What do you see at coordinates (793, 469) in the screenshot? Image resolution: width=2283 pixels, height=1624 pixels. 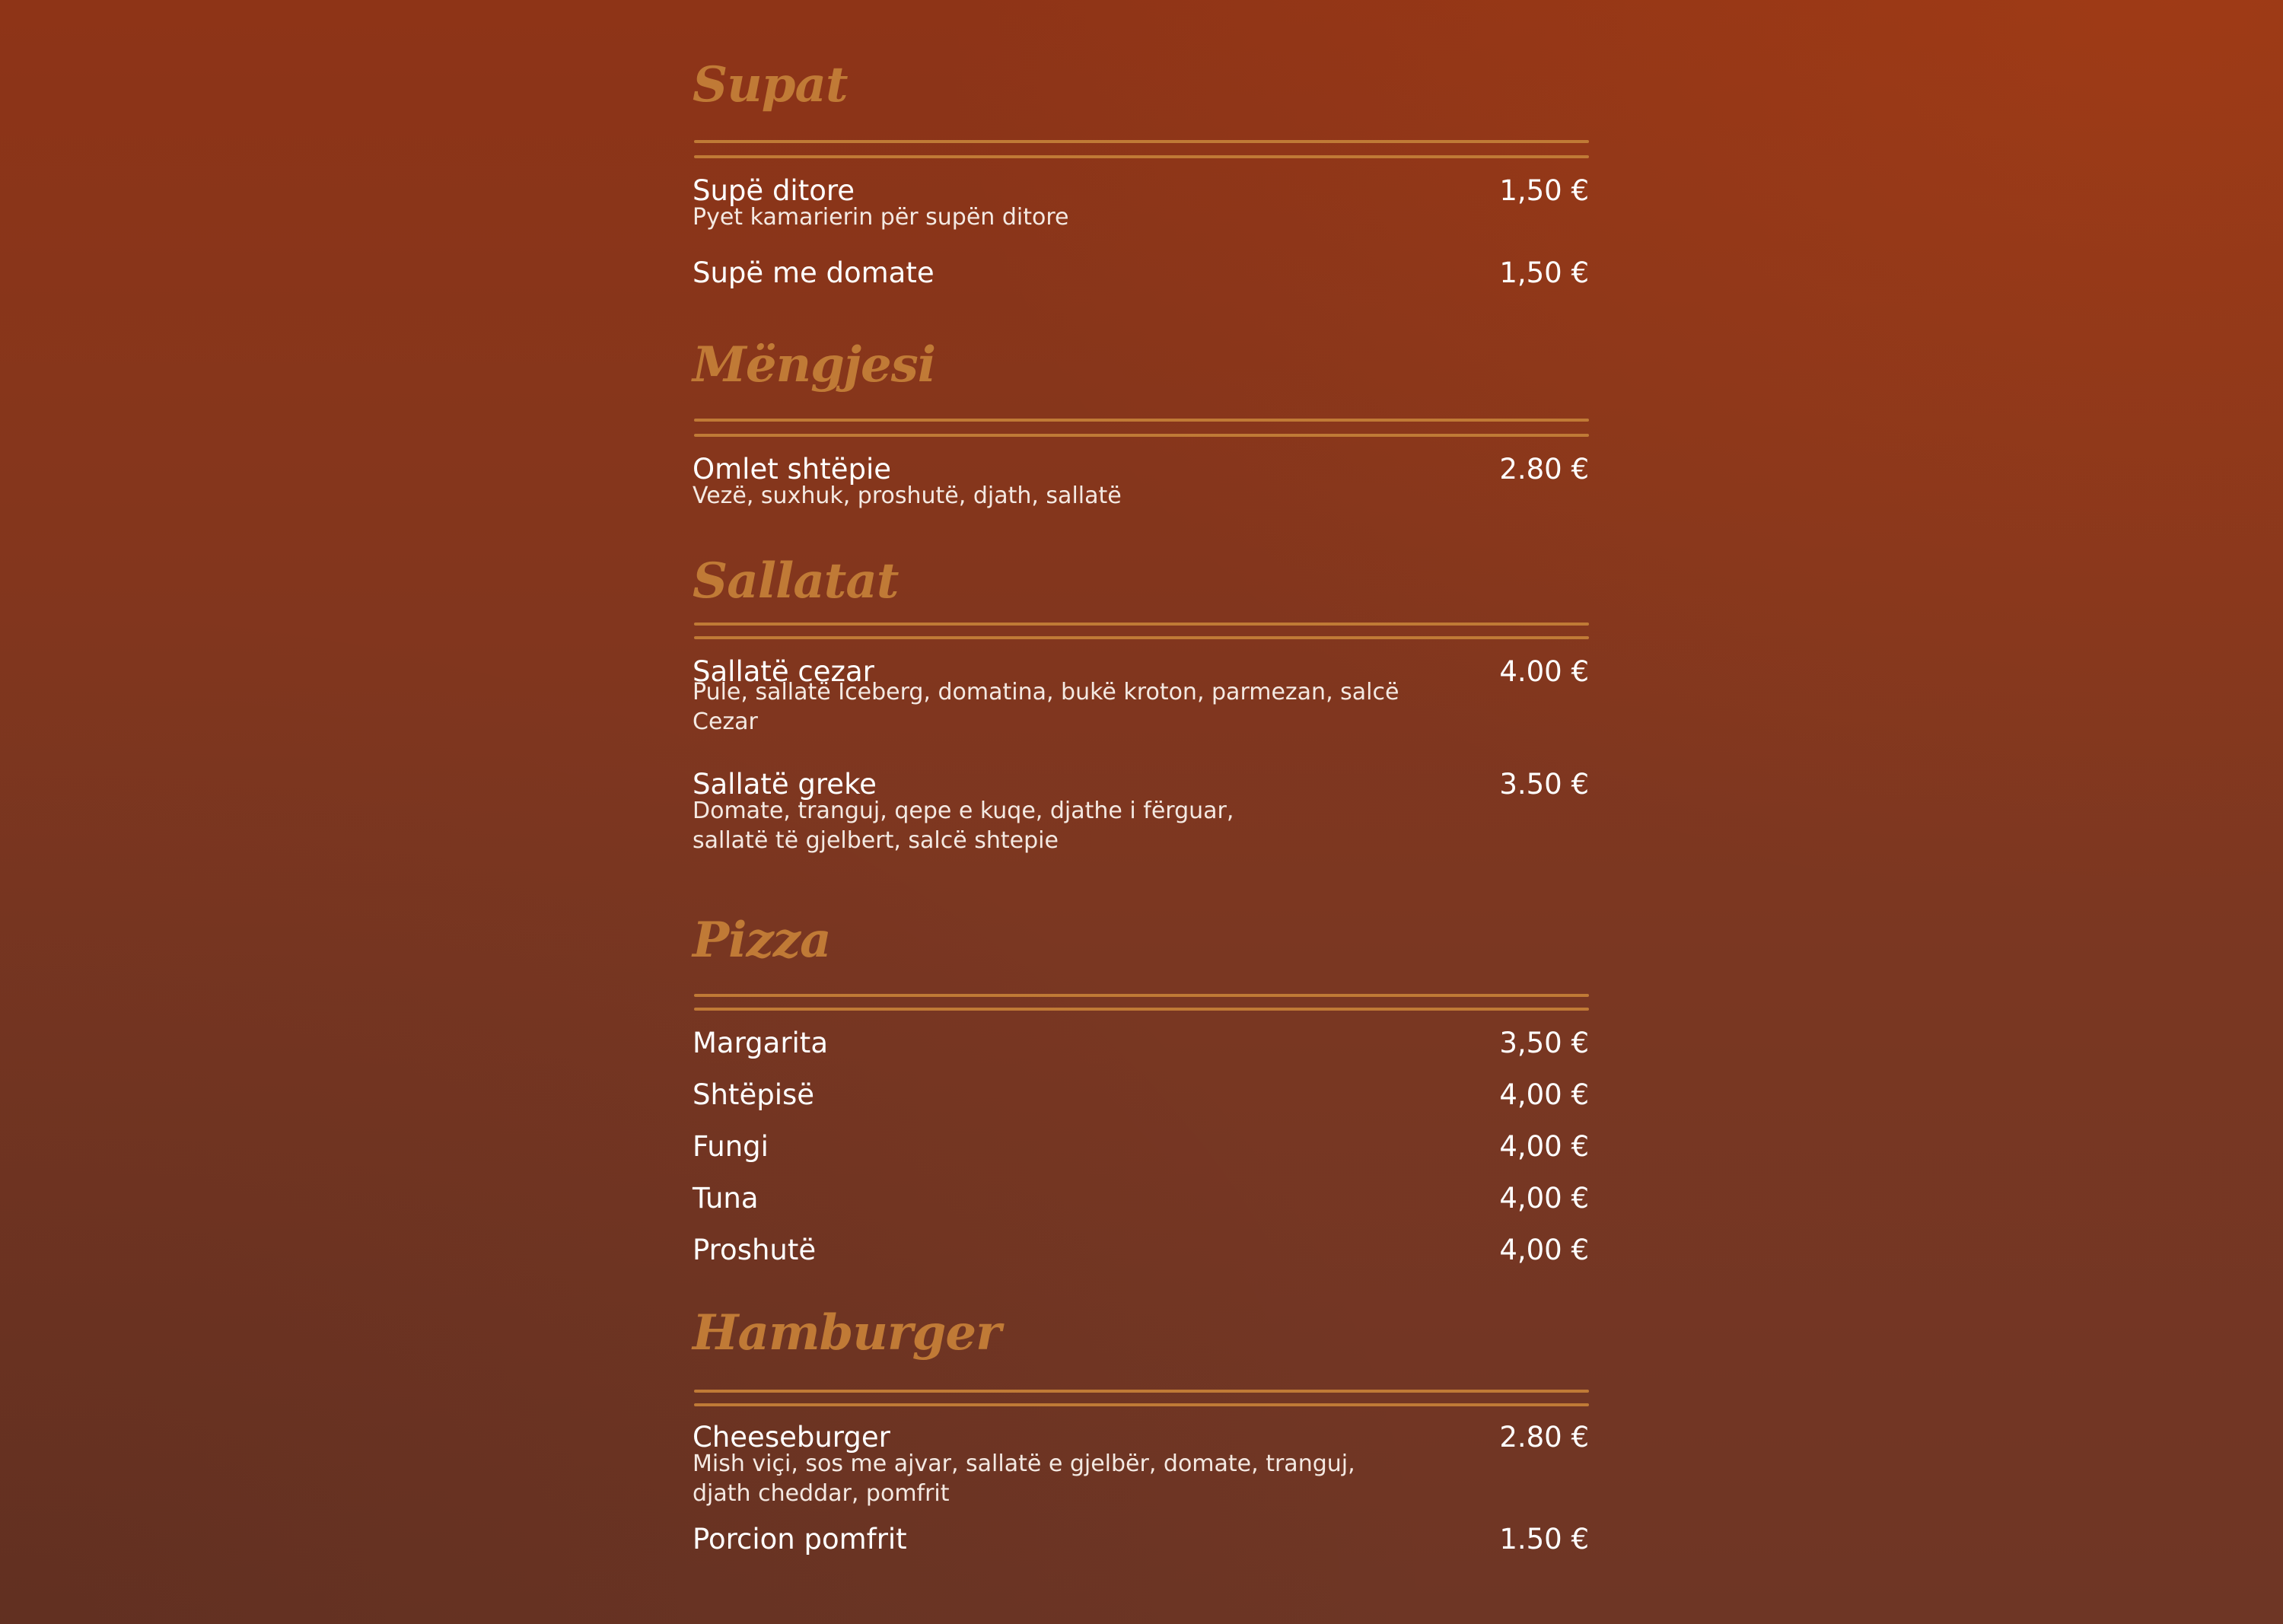 I see `menu-item-name: Omlet shtëpie` at bounding box center [793, 469].